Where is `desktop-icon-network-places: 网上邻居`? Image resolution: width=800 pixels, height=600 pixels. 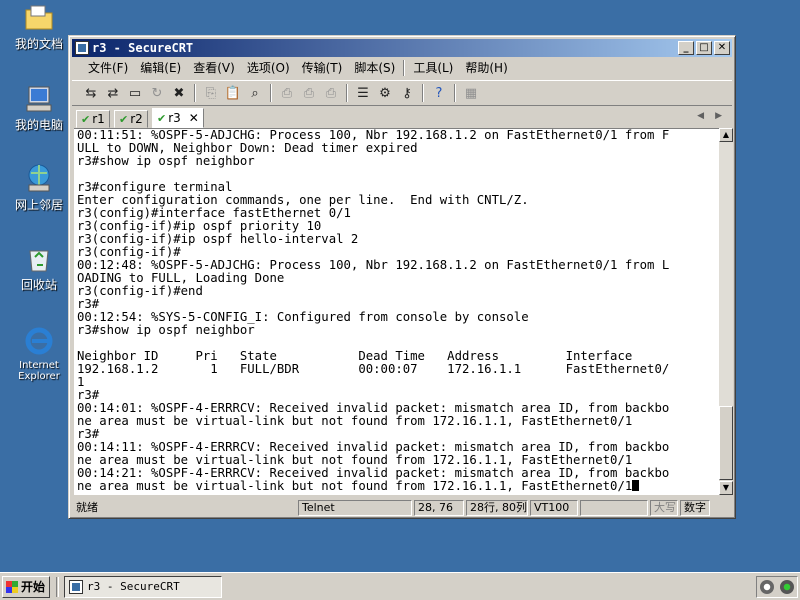
desktop-icon-network-places: 网上邻居 is located at coordinates (39, 187).